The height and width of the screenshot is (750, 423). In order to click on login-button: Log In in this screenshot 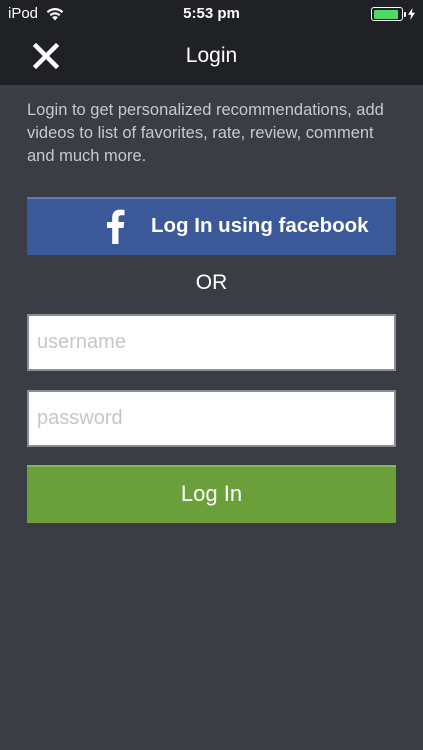, I will do `click(211, 494)`.